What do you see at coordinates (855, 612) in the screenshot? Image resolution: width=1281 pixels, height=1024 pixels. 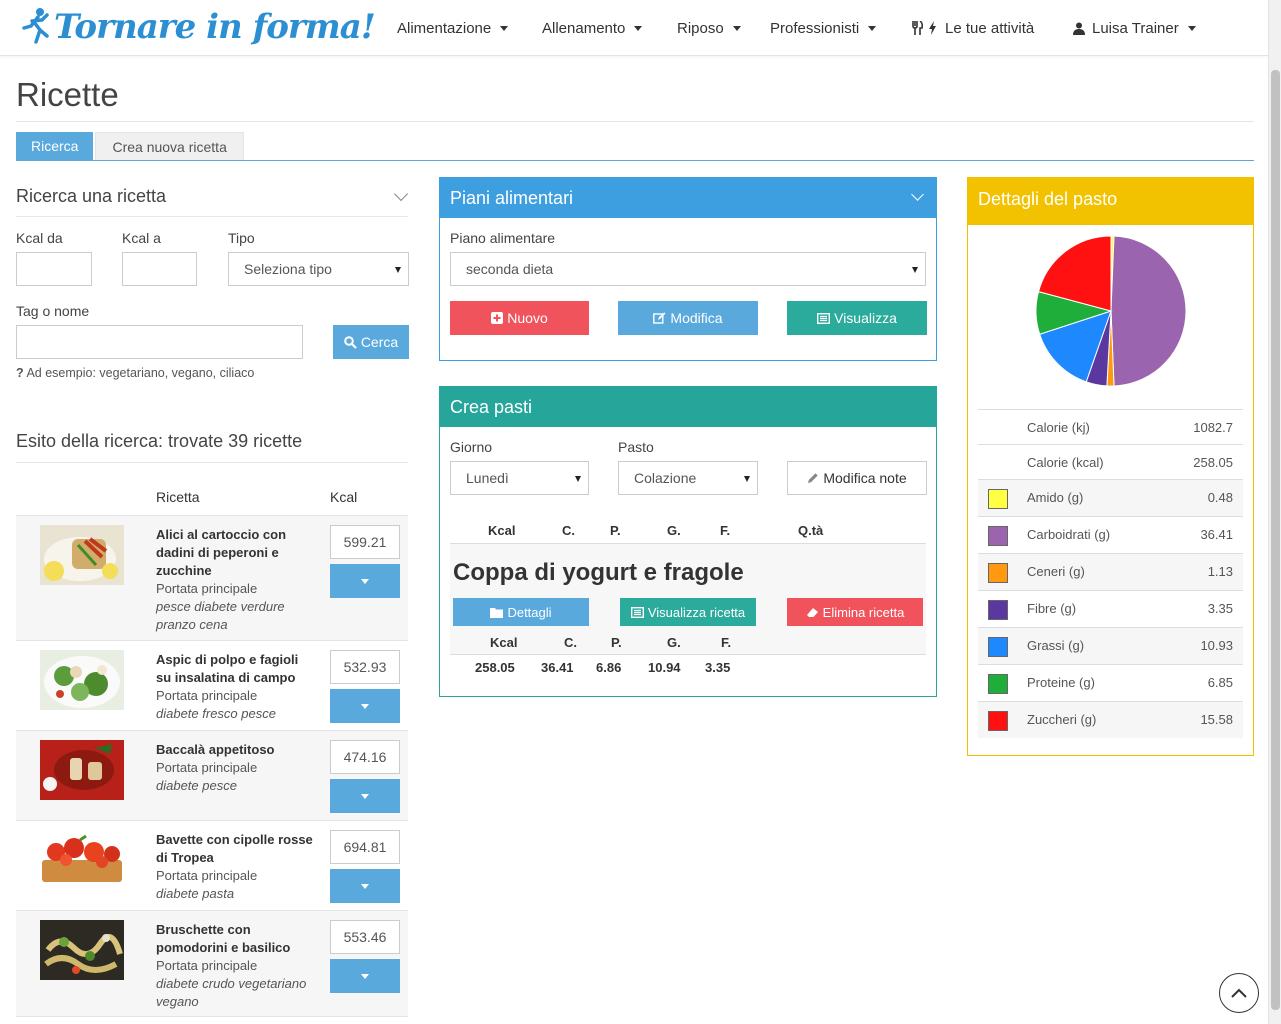 I see `delete-recipe-button: Elimina ricetta` at bounding box center [855, 612].